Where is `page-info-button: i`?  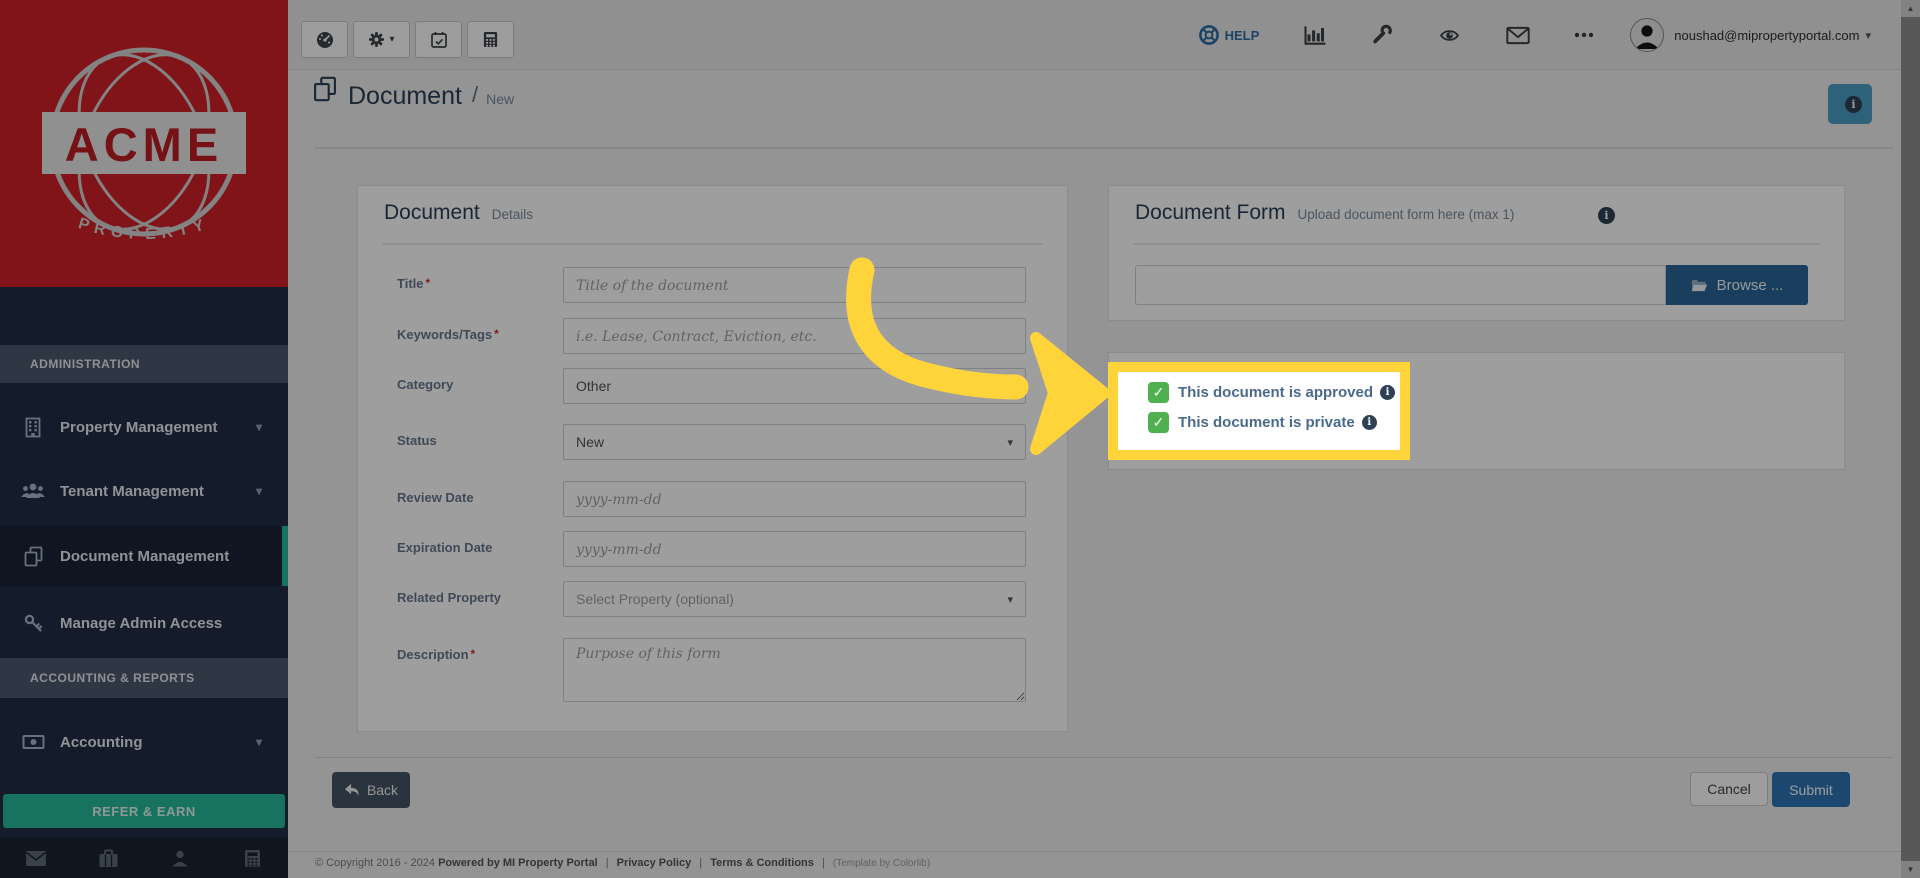
page-info-button: i is located at coordinates (1850, 104).